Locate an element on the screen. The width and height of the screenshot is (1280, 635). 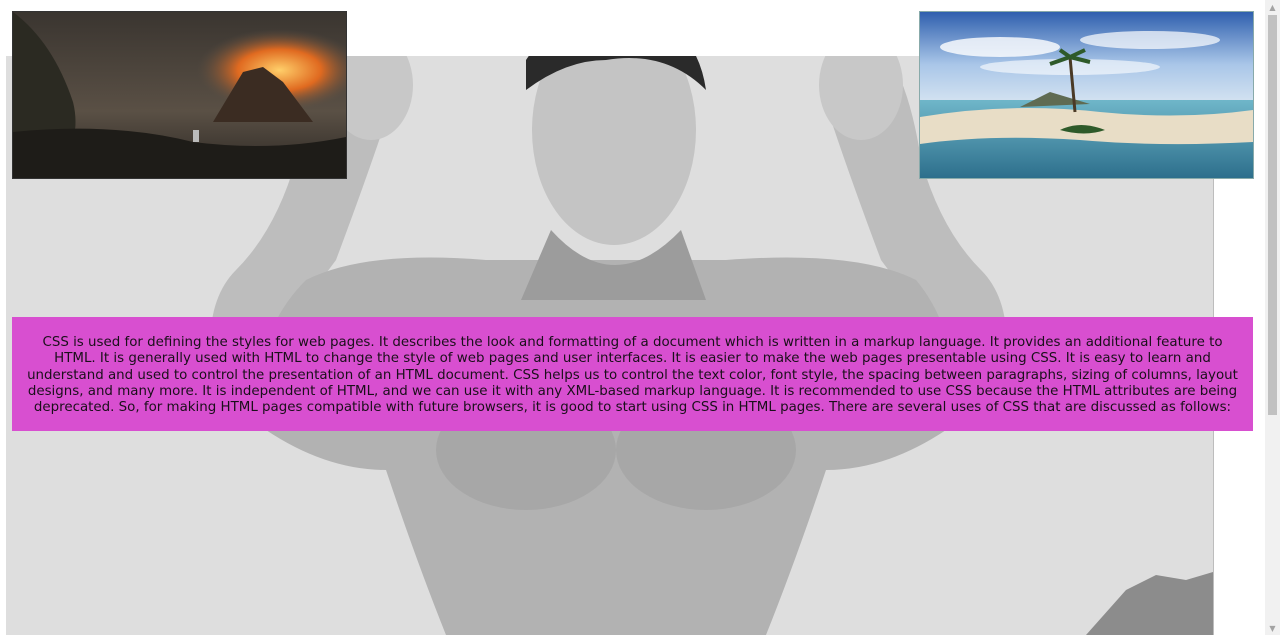
fantasy-painting-image is located at coordinates (179, 95).